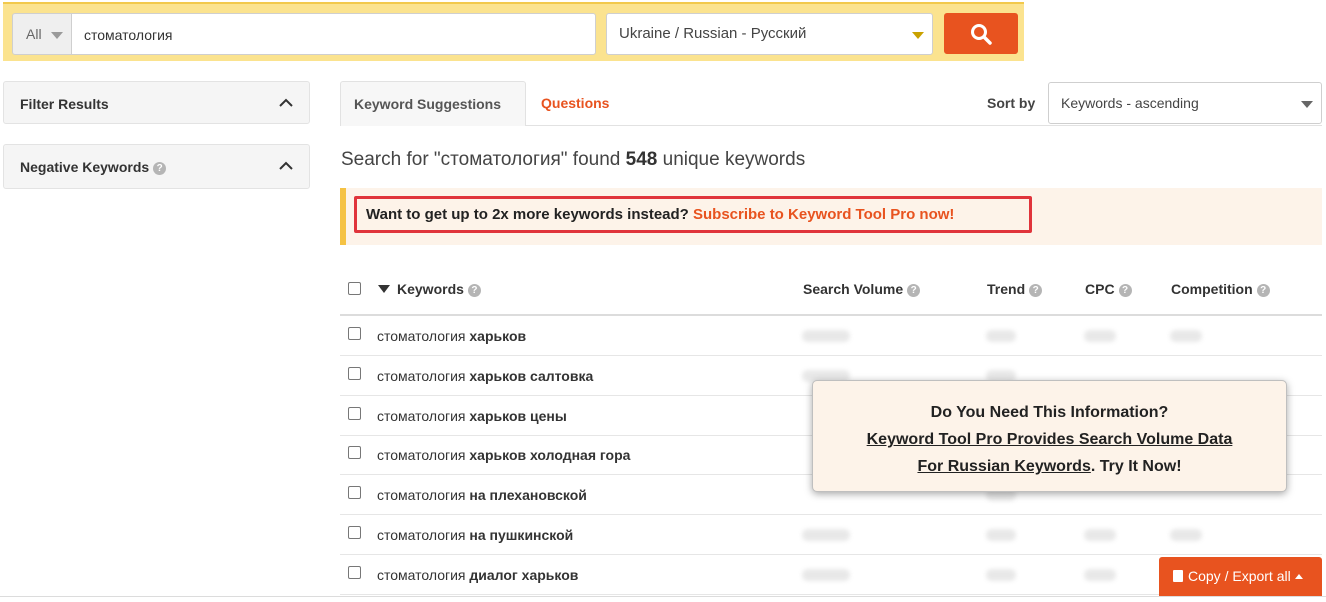  I want to click on keyword-cell: стоматология на плехановской, so click(482, 495).